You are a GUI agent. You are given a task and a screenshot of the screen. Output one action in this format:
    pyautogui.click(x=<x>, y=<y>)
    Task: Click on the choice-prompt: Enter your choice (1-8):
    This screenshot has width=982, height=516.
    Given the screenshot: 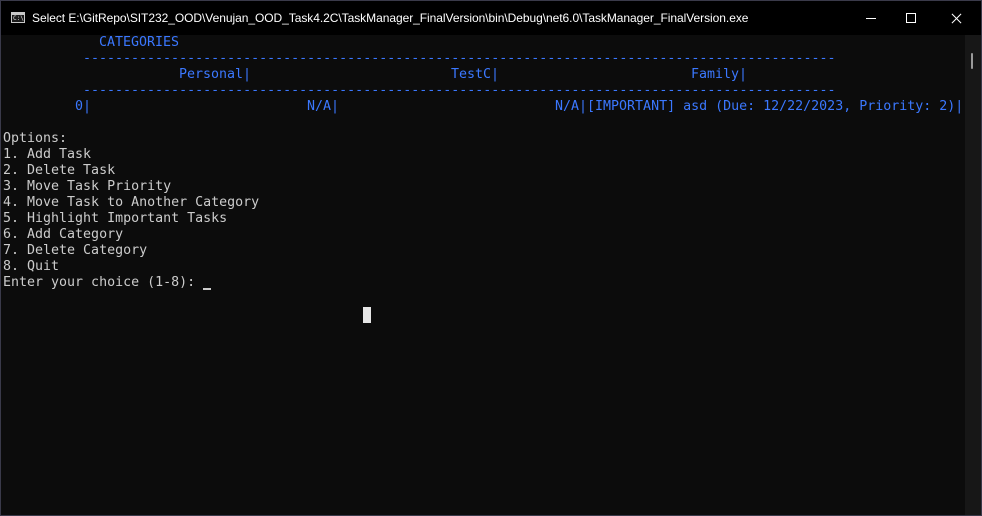 What is the action you would take?
    pyautogui.click(x=103, y=282)
    